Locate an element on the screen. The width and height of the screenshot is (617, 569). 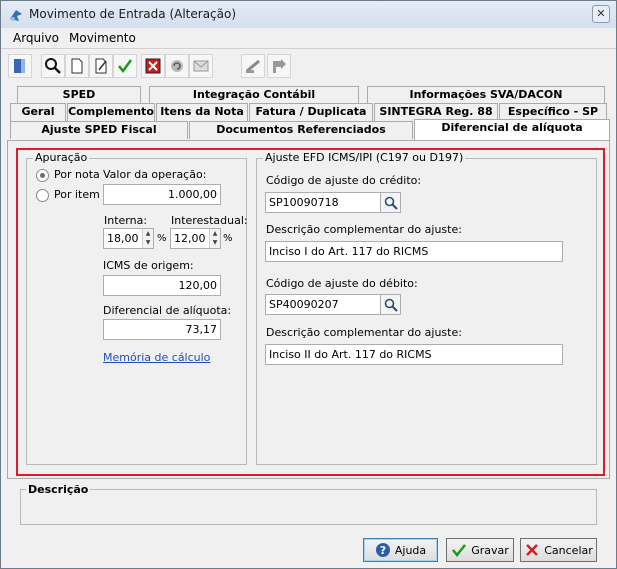
cancel-button-label: Cancelar is located at coordinates (568, 550).